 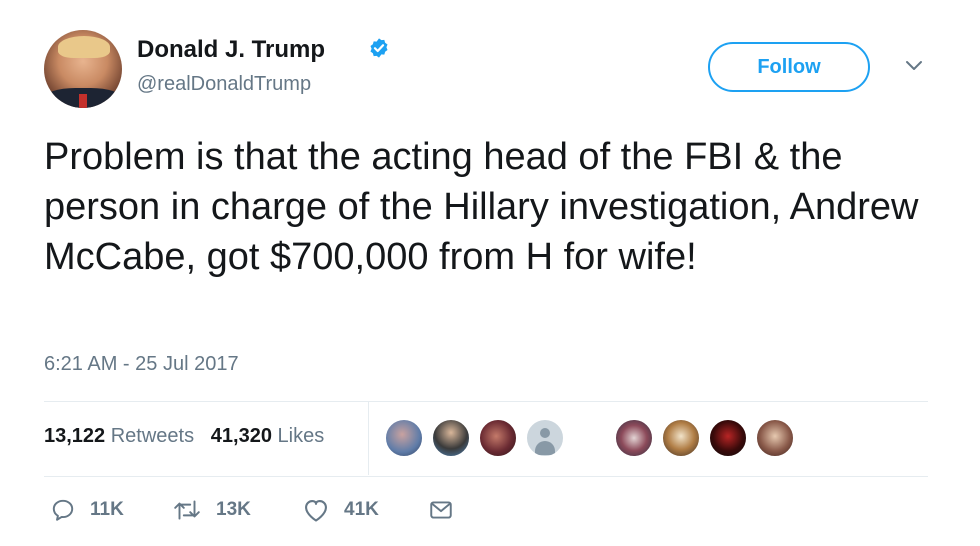 What do you see at coordinates (84, 47) in the screenshot?
I see `avatar-hair` at bounding box center [84, 47].